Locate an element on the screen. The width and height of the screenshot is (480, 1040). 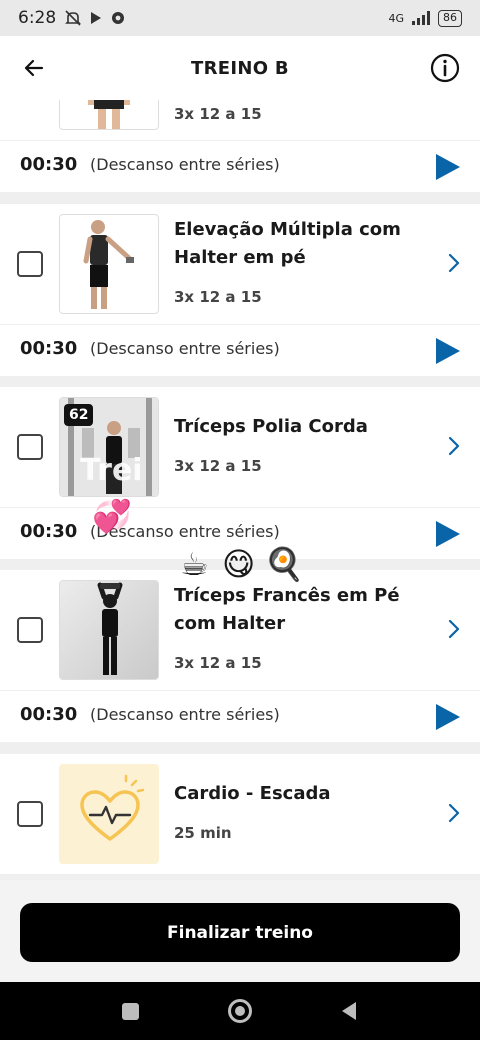
exercise-card: 3x 12 a 15 is located at coordinates (240, 120).